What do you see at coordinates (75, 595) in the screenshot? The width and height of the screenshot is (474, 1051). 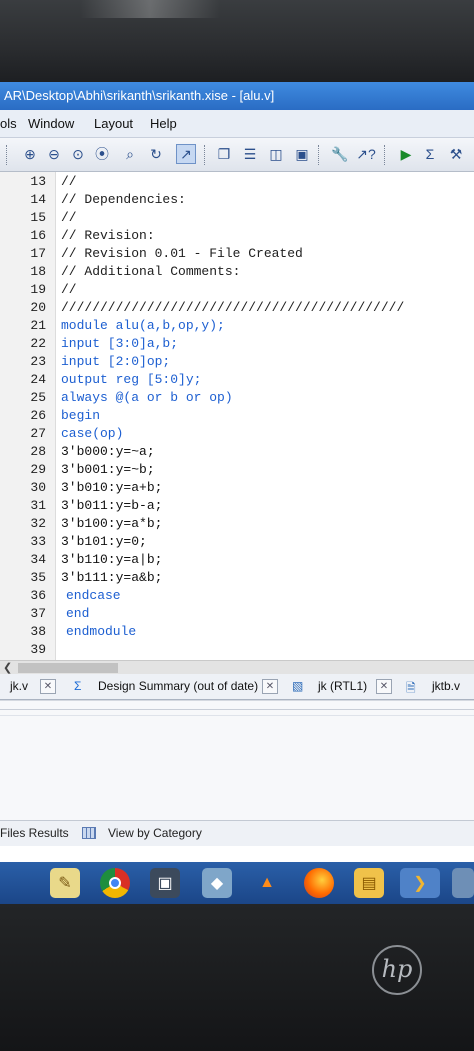 I see `code-line: 36 endcase` at bounding box center [75, 595].